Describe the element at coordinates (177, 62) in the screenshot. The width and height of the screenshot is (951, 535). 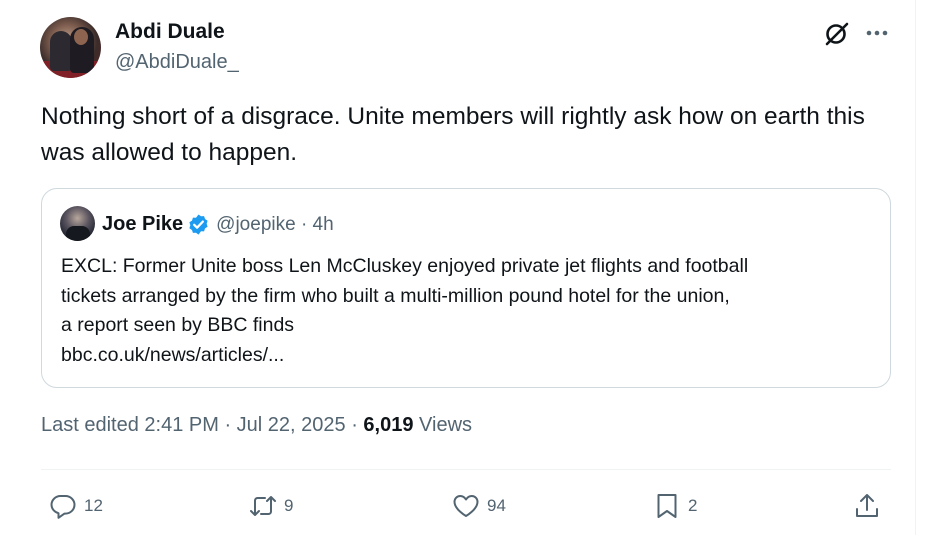
I see `author-handle: @AbdiDuale_` at that location.